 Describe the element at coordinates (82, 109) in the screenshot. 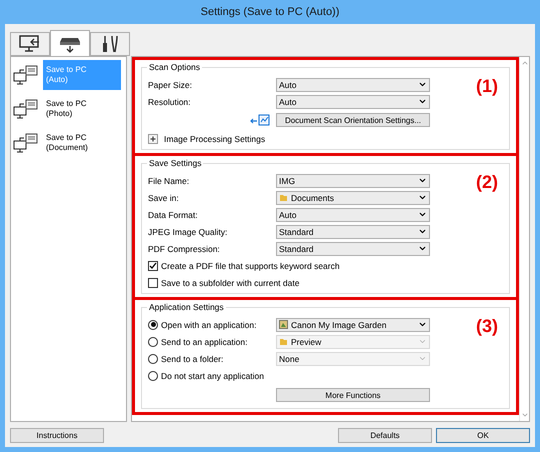

I see `mode-item: Save to PC (Photo)` at that location.